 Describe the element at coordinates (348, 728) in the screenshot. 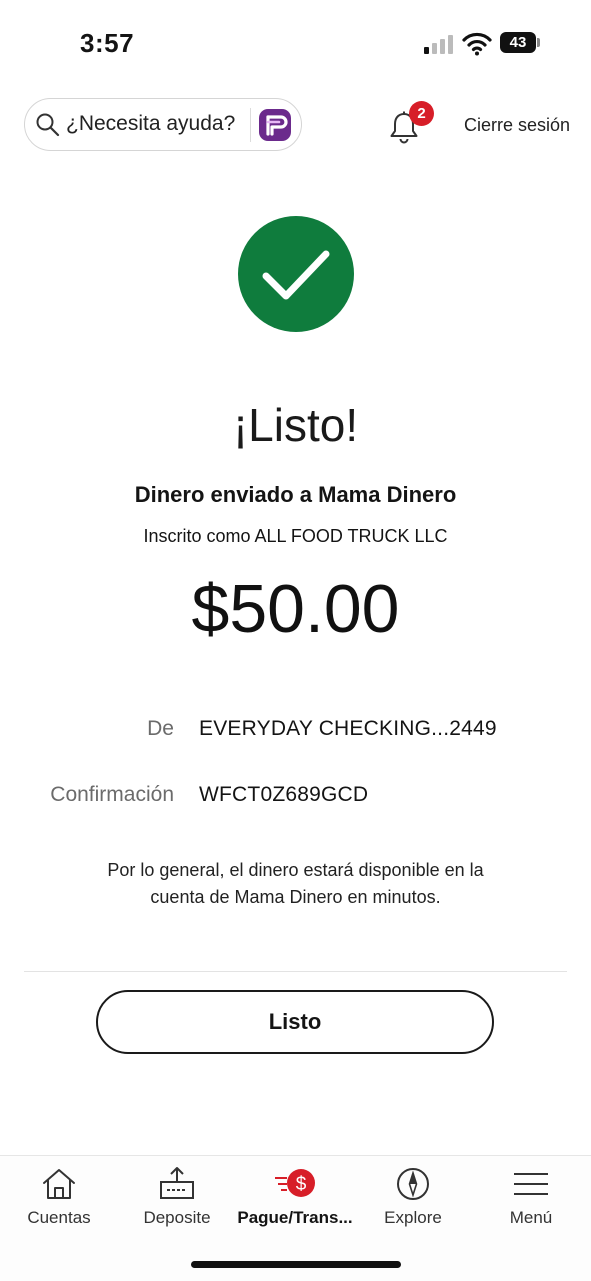

I see `from-account: EVERYDAY CHECKING...2449` at that location.